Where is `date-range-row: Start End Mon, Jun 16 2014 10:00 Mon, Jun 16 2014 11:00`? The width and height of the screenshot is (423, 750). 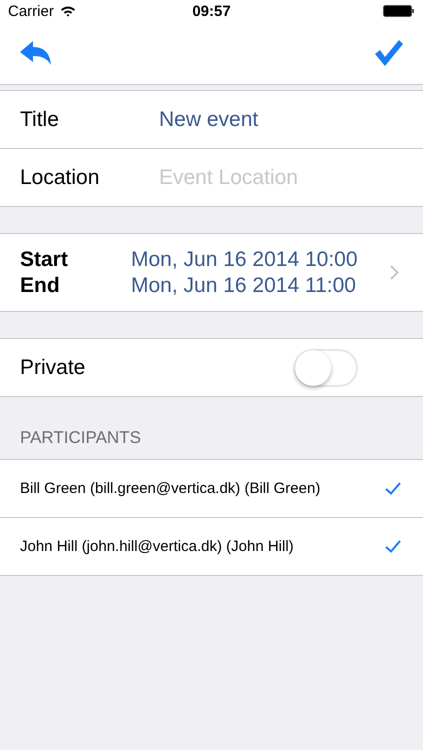 date-range-row: Start End Mon, Jun 16 2014 10:00 Mon, Jun 16 2014 11:00 is located at coordinates (211, 272).